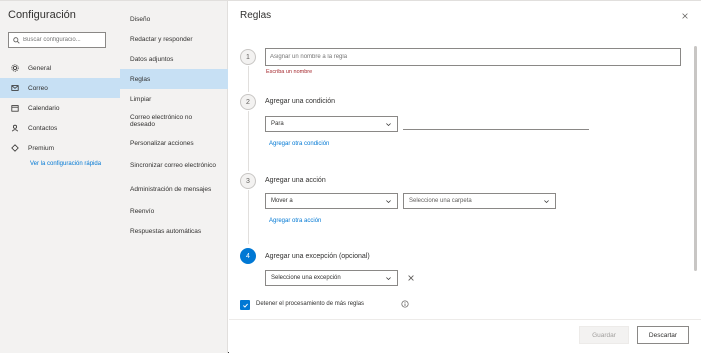  I want to click on search-input, so click(63, 40).